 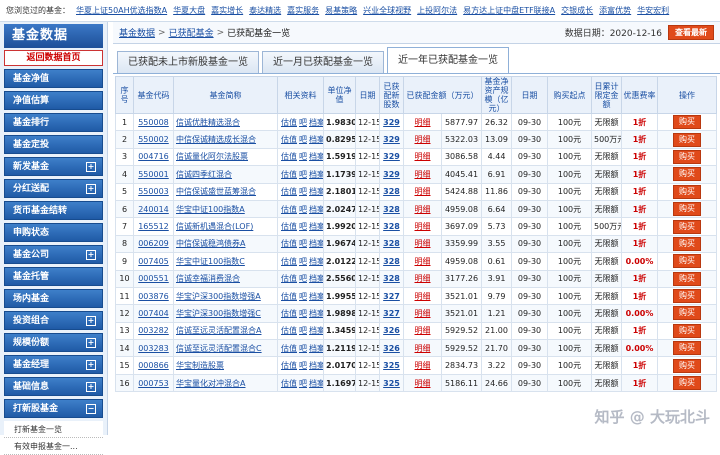 I want to click on browse-history-link: 交银成长, so click(x=577, y=10).